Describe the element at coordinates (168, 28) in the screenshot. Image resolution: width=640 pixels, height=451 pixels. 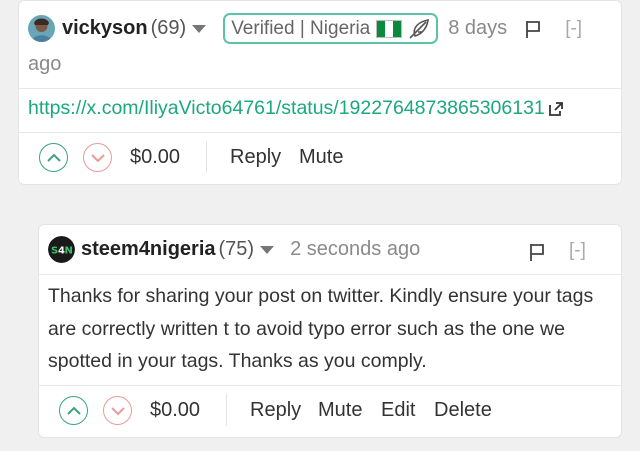
I see `author-reputation: (69)` at that location.